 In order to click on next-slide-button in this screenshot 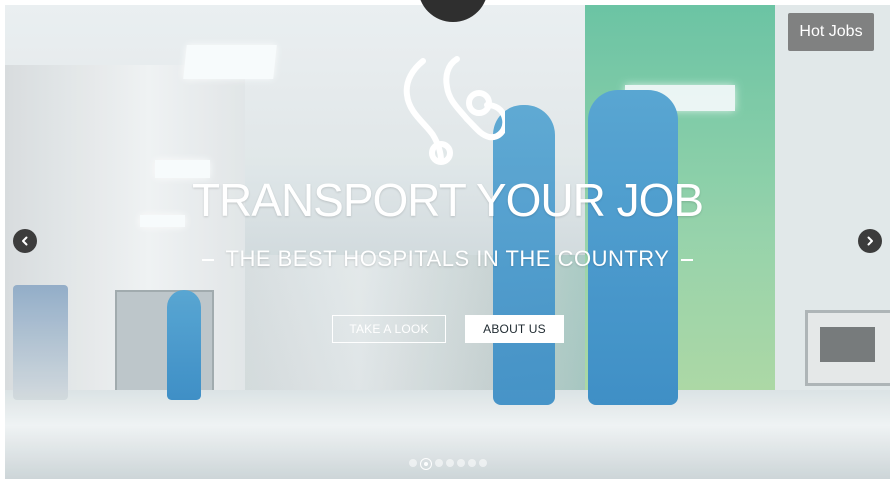, I will do `click(870, 241)`.